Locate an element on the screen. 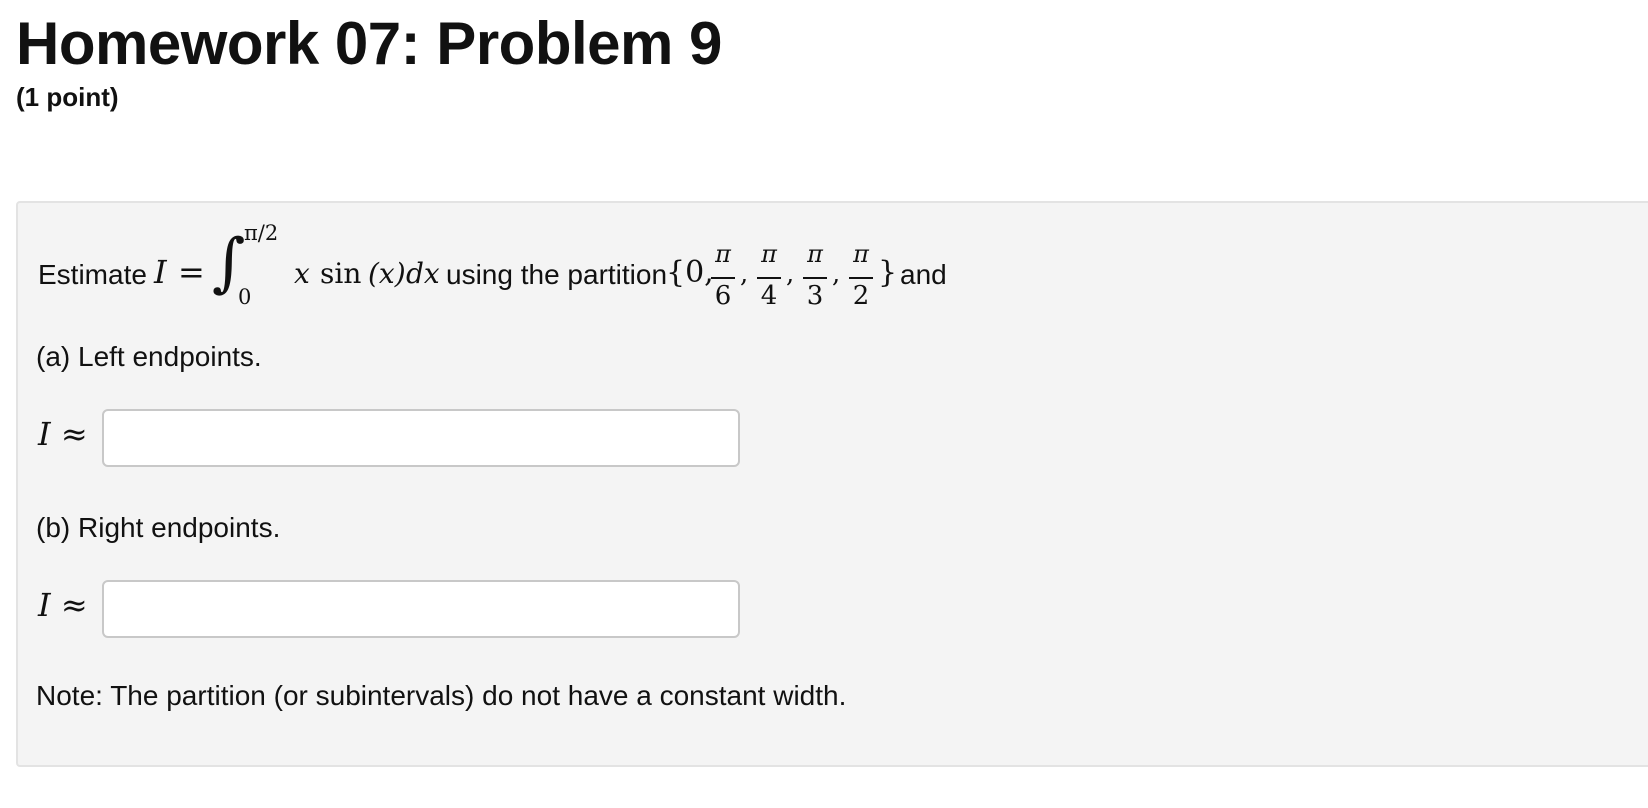 This screenshot has width=1648, height=808. part-a-label: (a) Left endpoints. is located at coordinates (149, 356).